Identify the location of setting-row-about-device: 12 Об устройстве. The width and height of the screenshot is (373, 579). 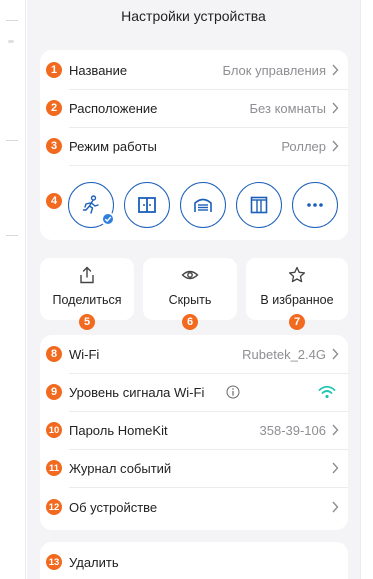
(194, 507).